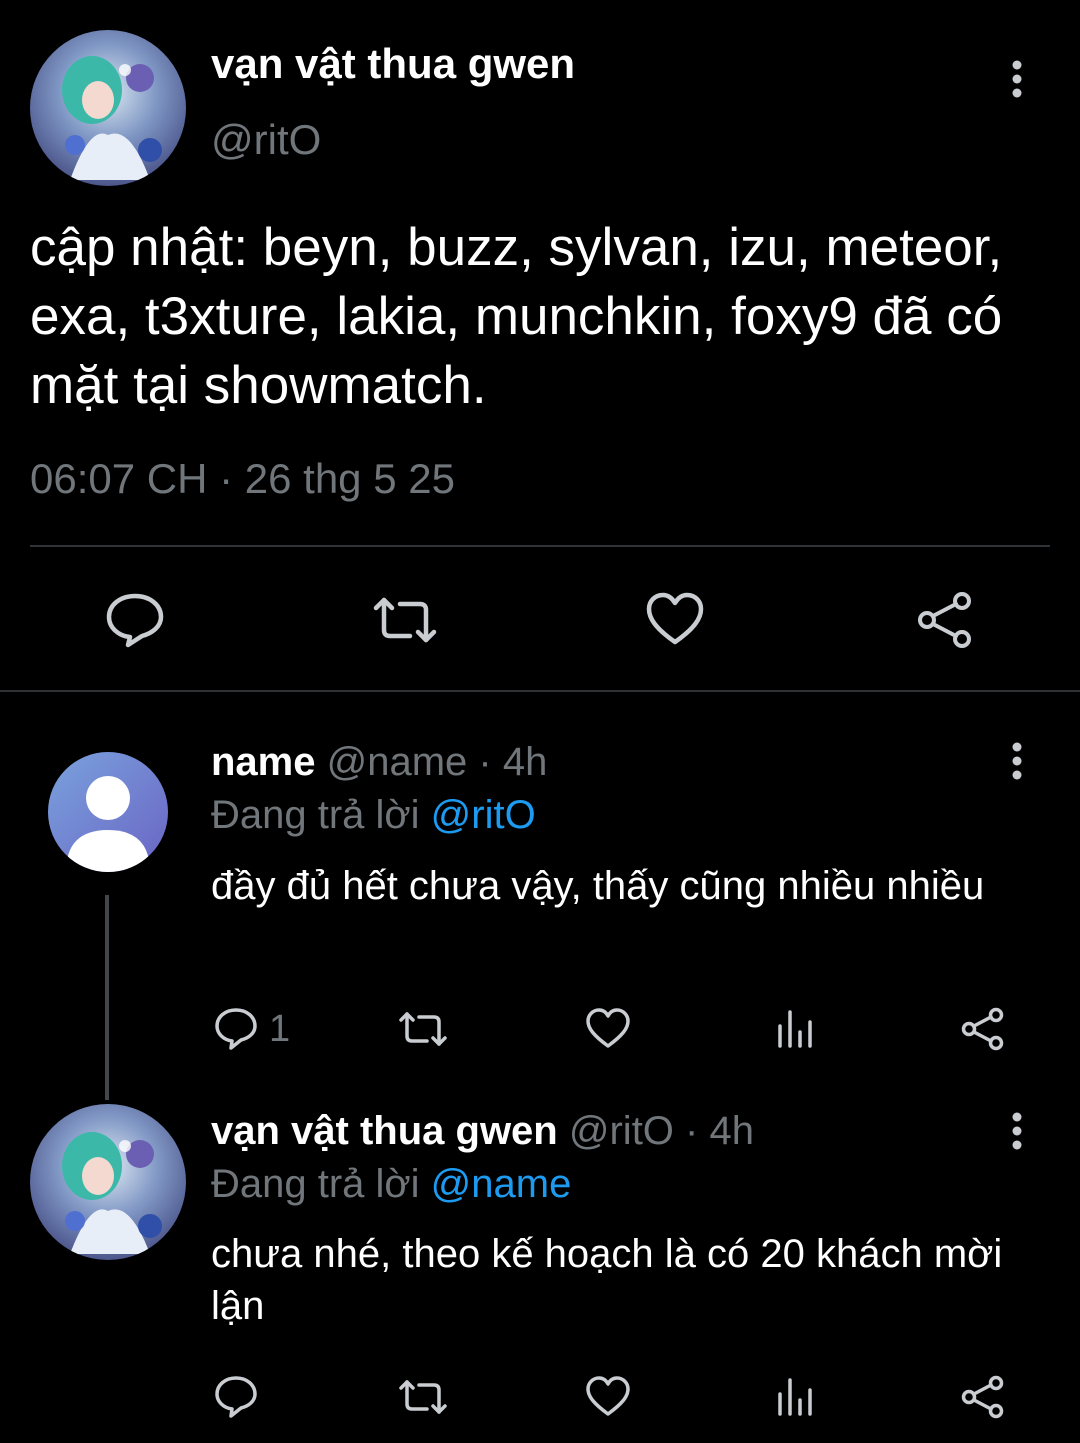 Image resolution: width=1080 pixels, height=1443 pixels. Describe the element at coordinates (280, 1028) in the screenshot. I see `reply-count: 1` at that location.